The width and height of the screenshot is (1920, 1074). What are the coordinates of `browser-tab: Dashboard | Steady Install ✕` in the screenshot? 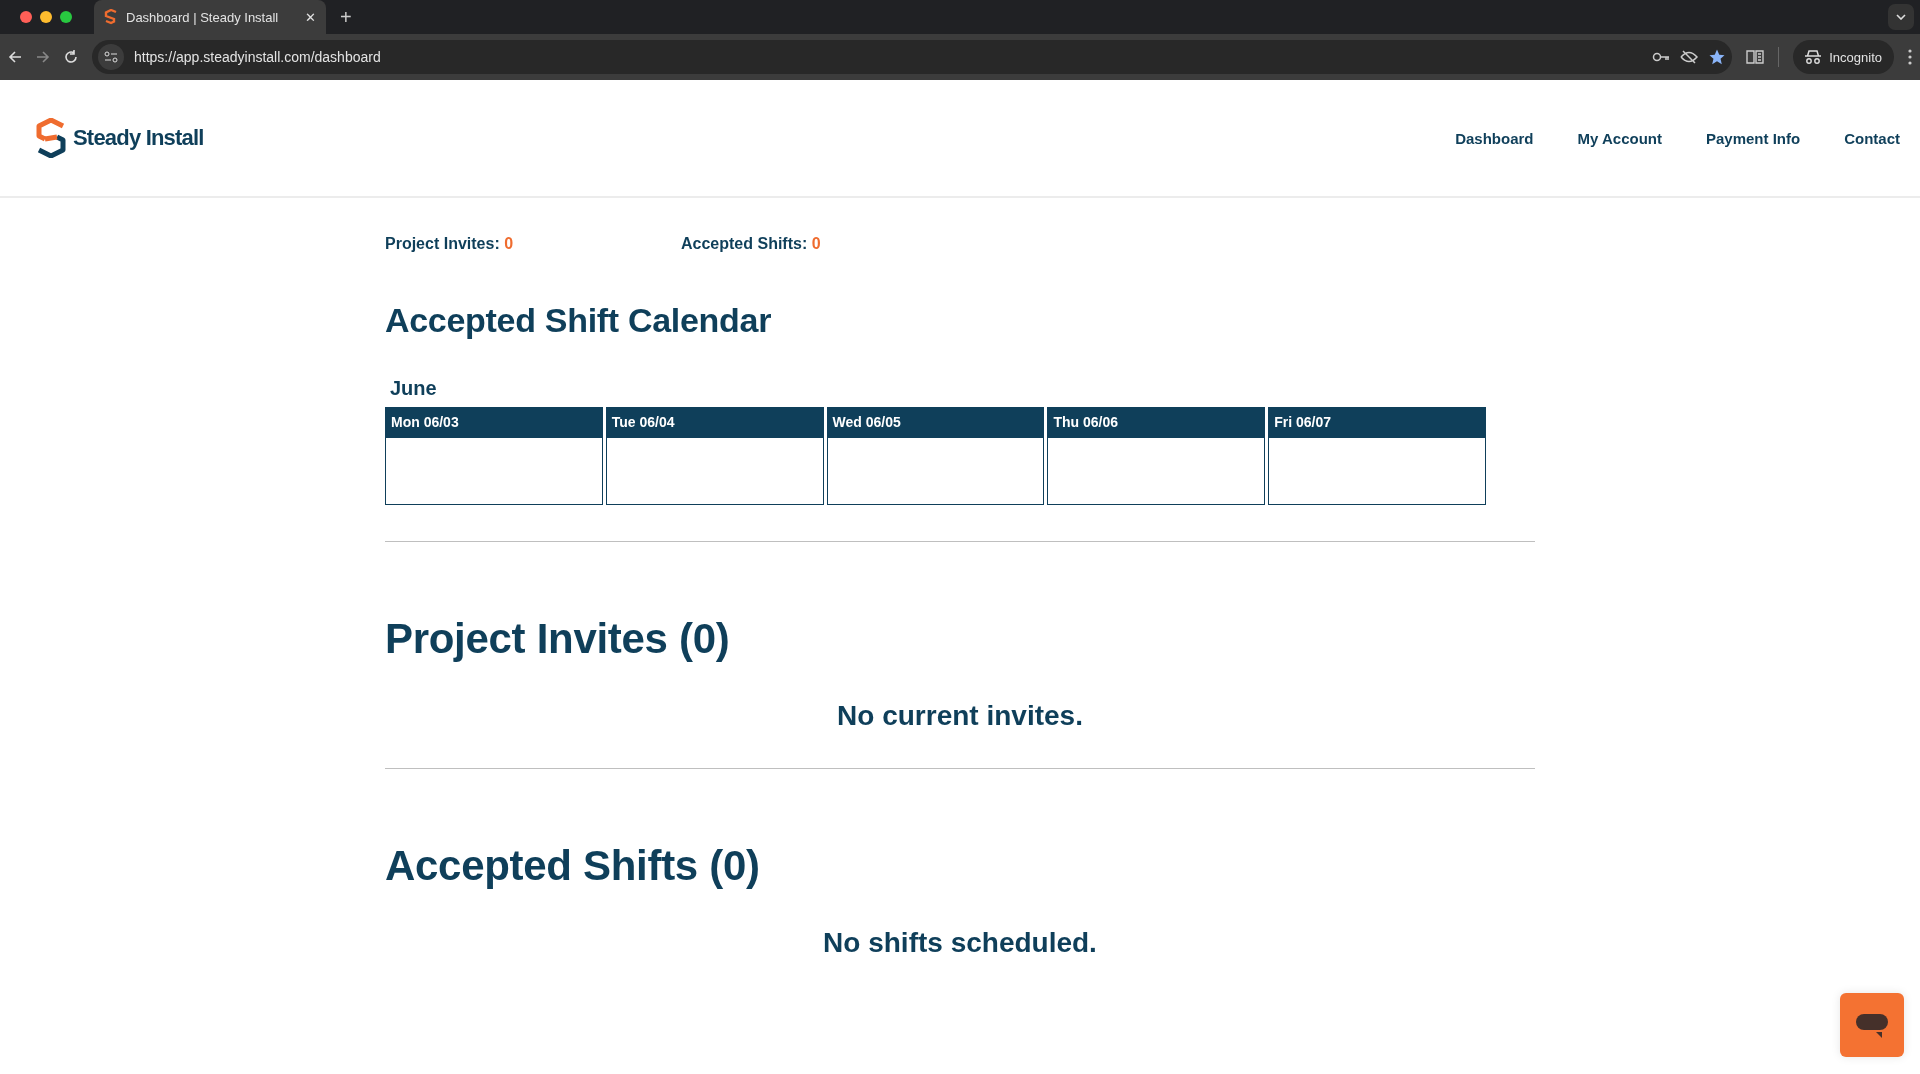 It's located at (210, 17).